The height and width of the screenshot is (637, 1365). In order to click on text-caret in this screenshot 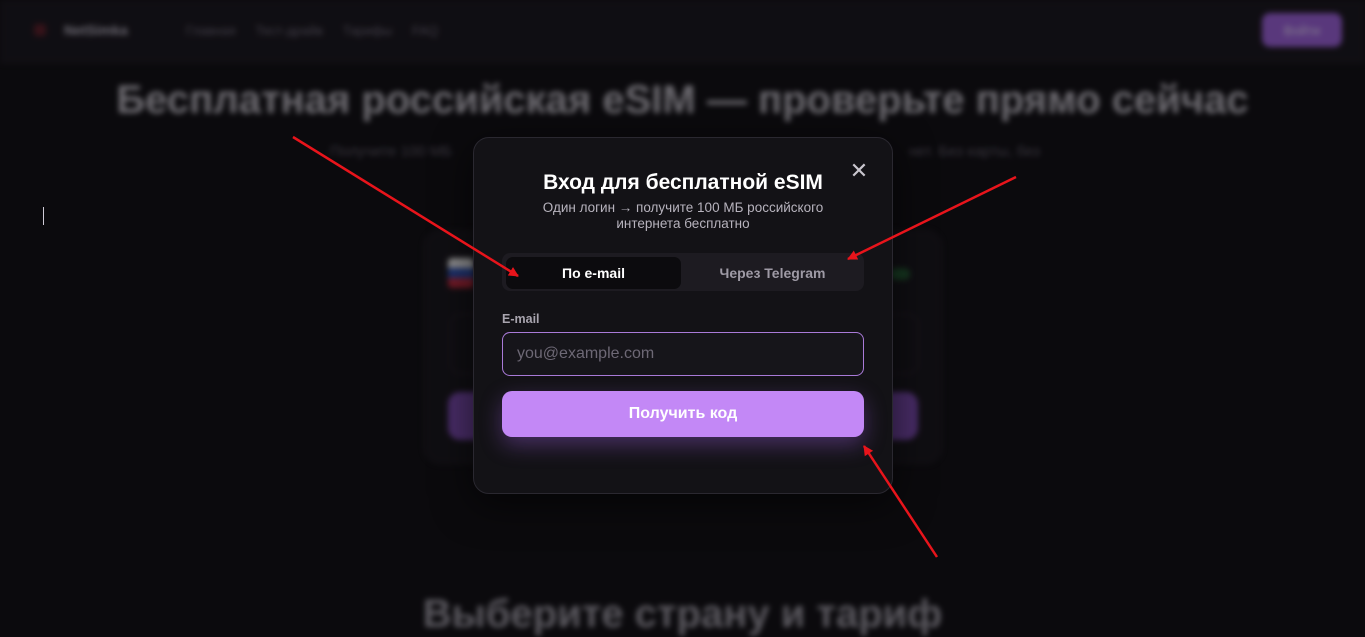, I will do `click(43, 216)`.